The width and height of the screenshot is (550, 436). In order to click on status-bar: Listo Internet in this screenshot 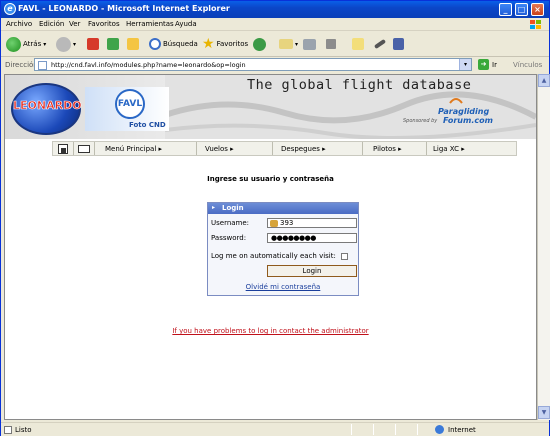, I will do `click(275, 429)`.